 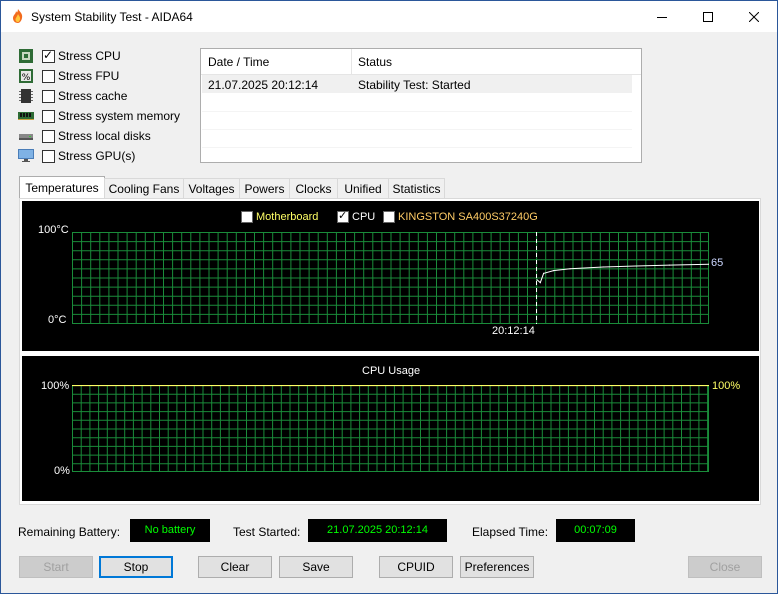 I want to click on usage-current-value-label: 100%, so click(x=726, y=386).